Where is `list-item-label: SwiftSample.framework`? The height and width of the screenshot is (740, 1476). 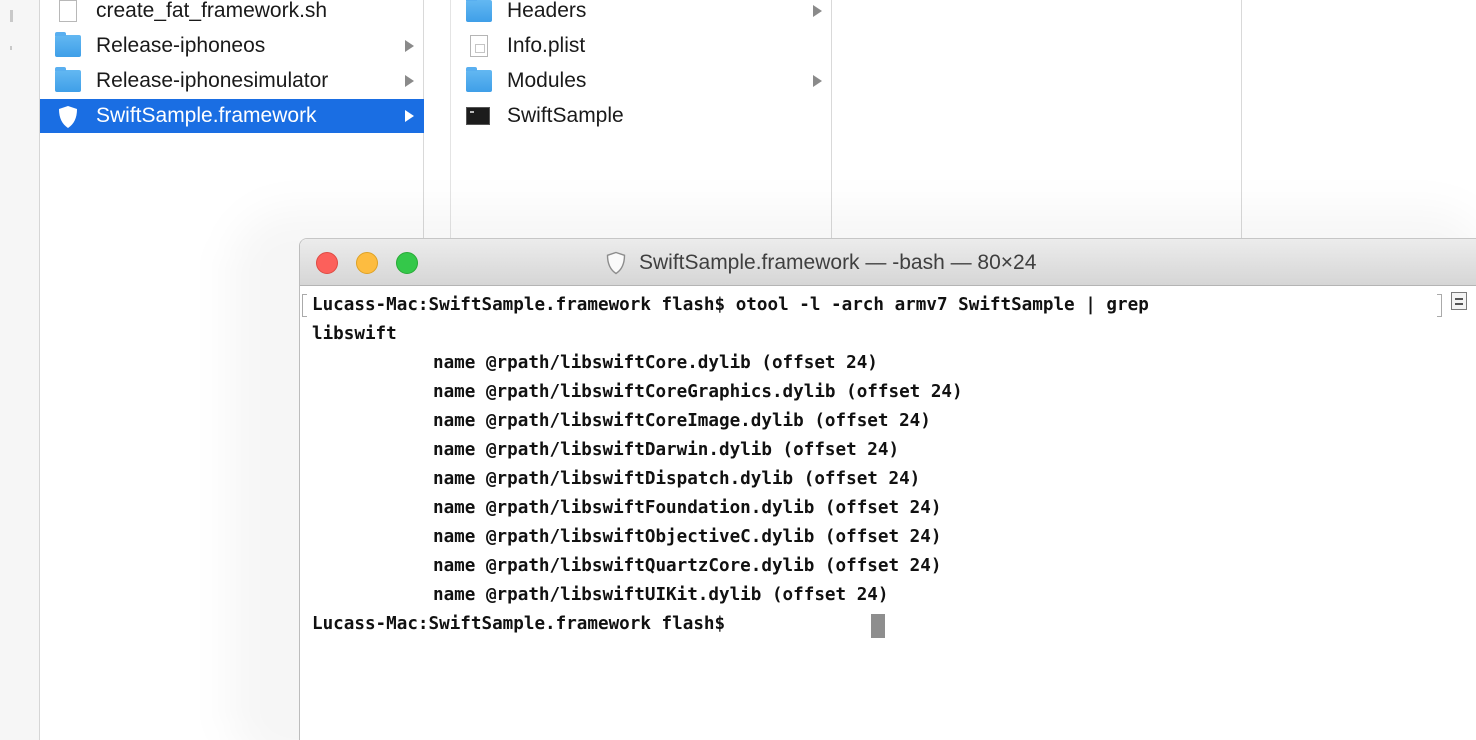 list-item-label: SwiftSample.framework is located at coordinates (206, 115).